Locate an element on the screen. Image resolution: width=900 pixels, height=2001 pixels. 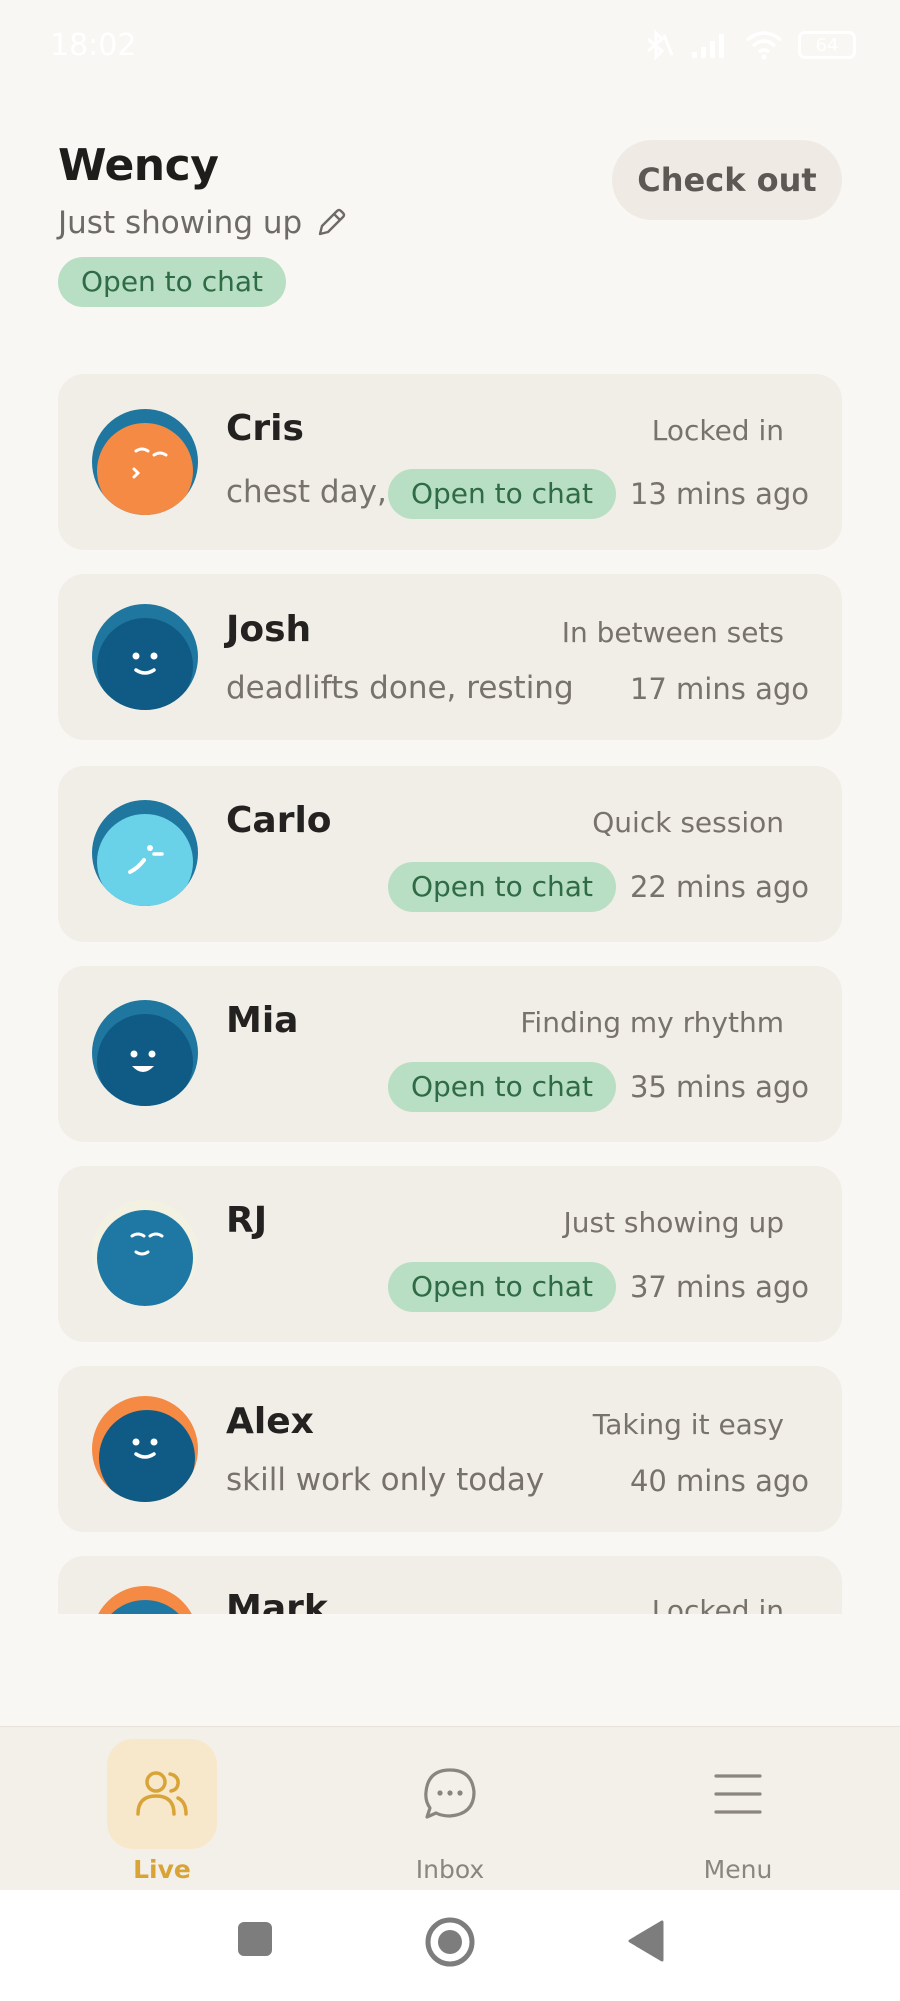
member-mood: Taking it easy is located at coordinates (688, 1424).